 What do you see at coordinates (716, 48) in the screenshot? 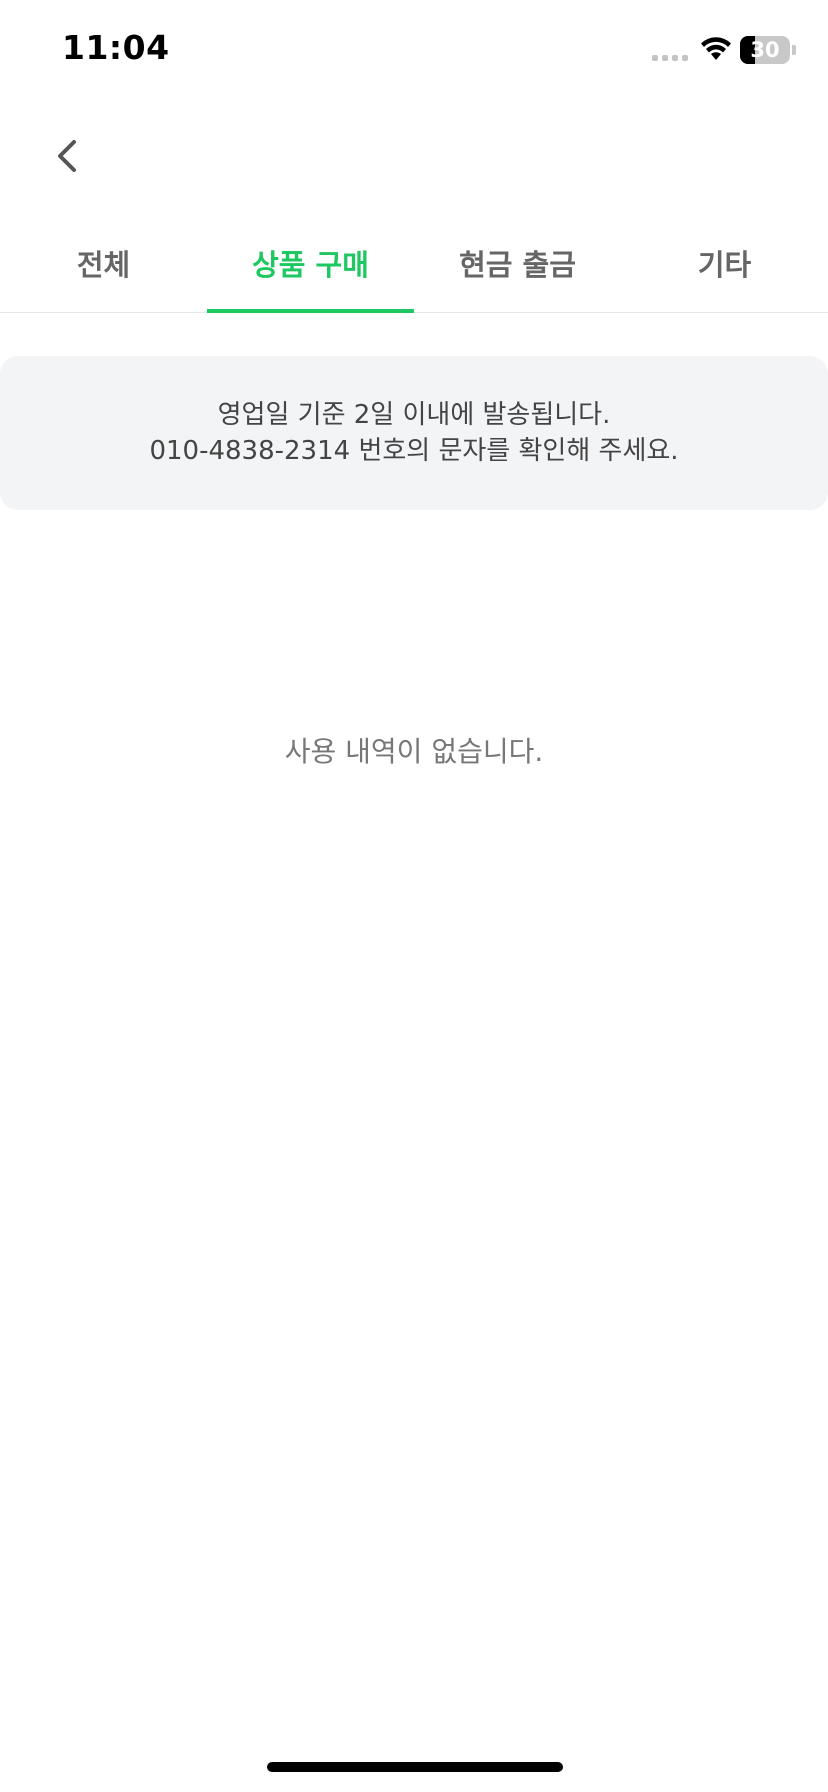
I see `wifi-icon` at bounding box center [716, 48].